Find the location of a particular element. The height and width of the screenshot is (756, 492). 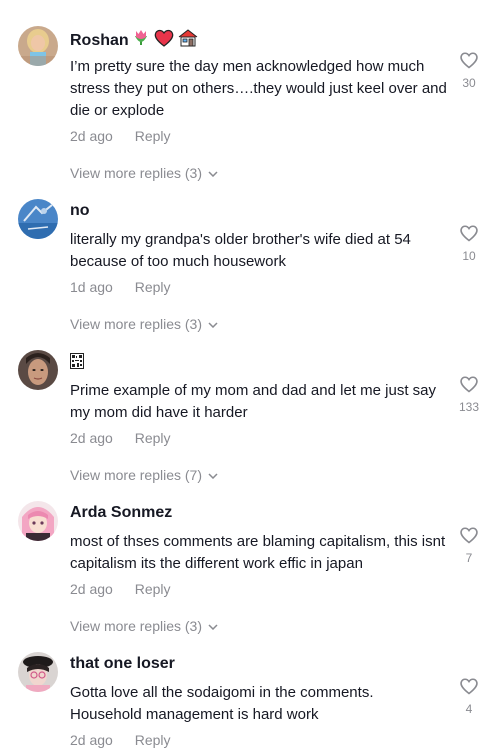

view-more-label: View more replies (7) is located at coordinates (136, 475).